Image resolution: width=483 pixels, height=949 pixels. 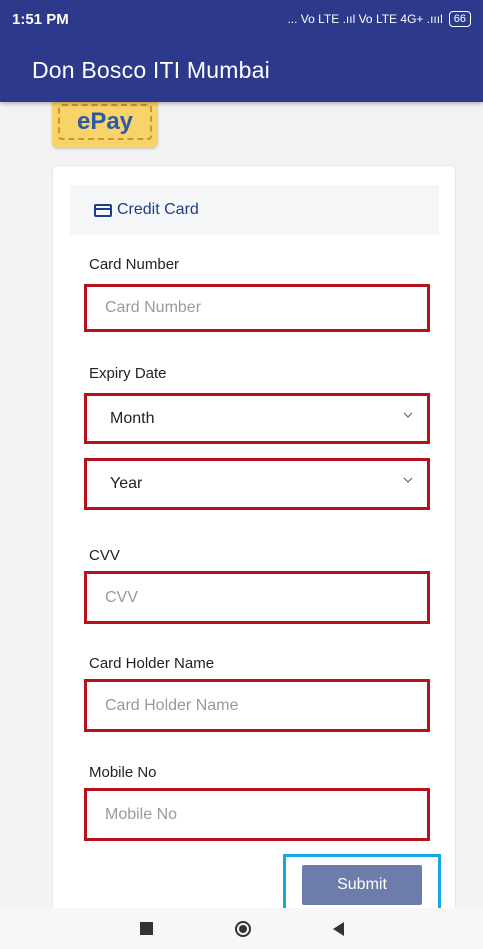 What do you see at coordinates (362, 885) in the screenshot?
I see `submit-button: Submit` at bounding box center [362, 885].